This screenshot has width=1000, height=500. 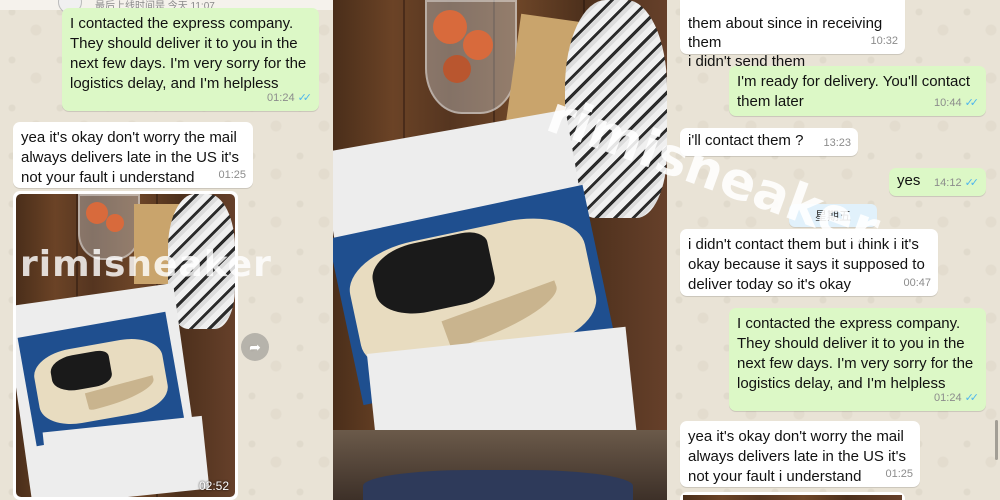 I want to click on message-bubble-incoming: i'll contact them ? 13:23, so click(x=769, y=142).